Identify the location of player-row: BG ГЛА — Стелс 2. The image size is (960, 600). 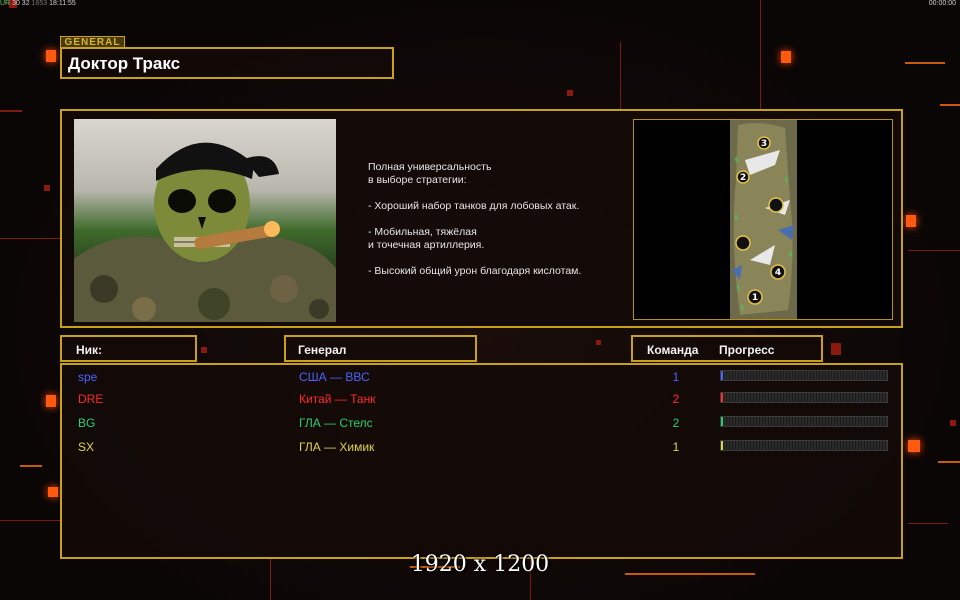
(481, 423).